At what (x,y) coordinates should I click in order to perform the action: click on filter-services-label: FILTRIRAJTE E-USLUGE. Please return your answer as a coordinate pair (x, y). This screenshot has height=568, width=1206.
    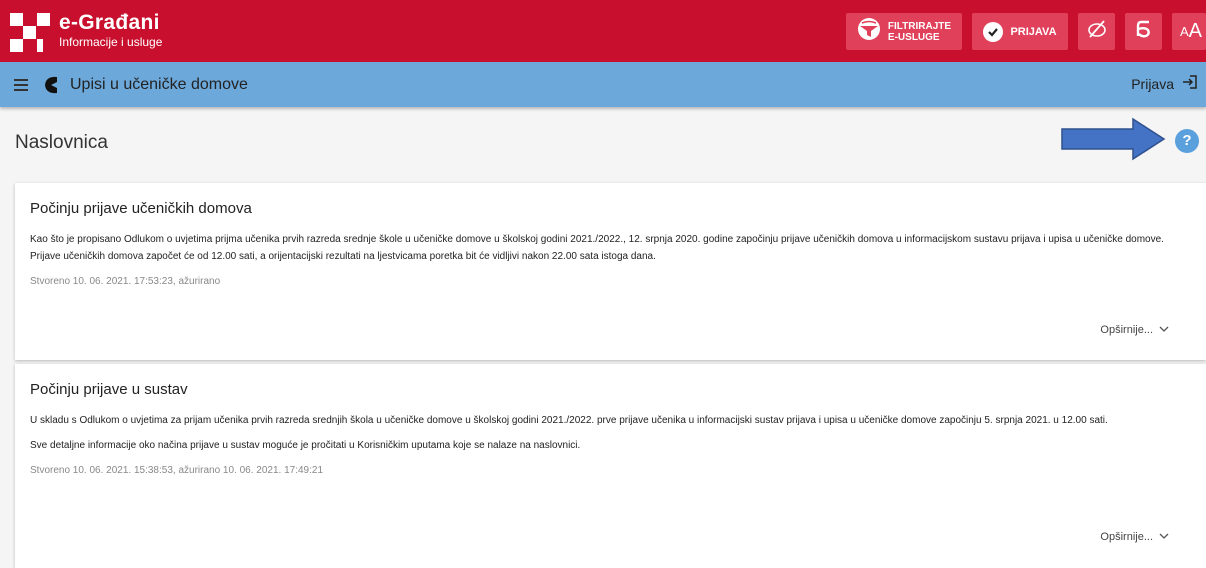
    Looking at the image, I should click on (919, 32).